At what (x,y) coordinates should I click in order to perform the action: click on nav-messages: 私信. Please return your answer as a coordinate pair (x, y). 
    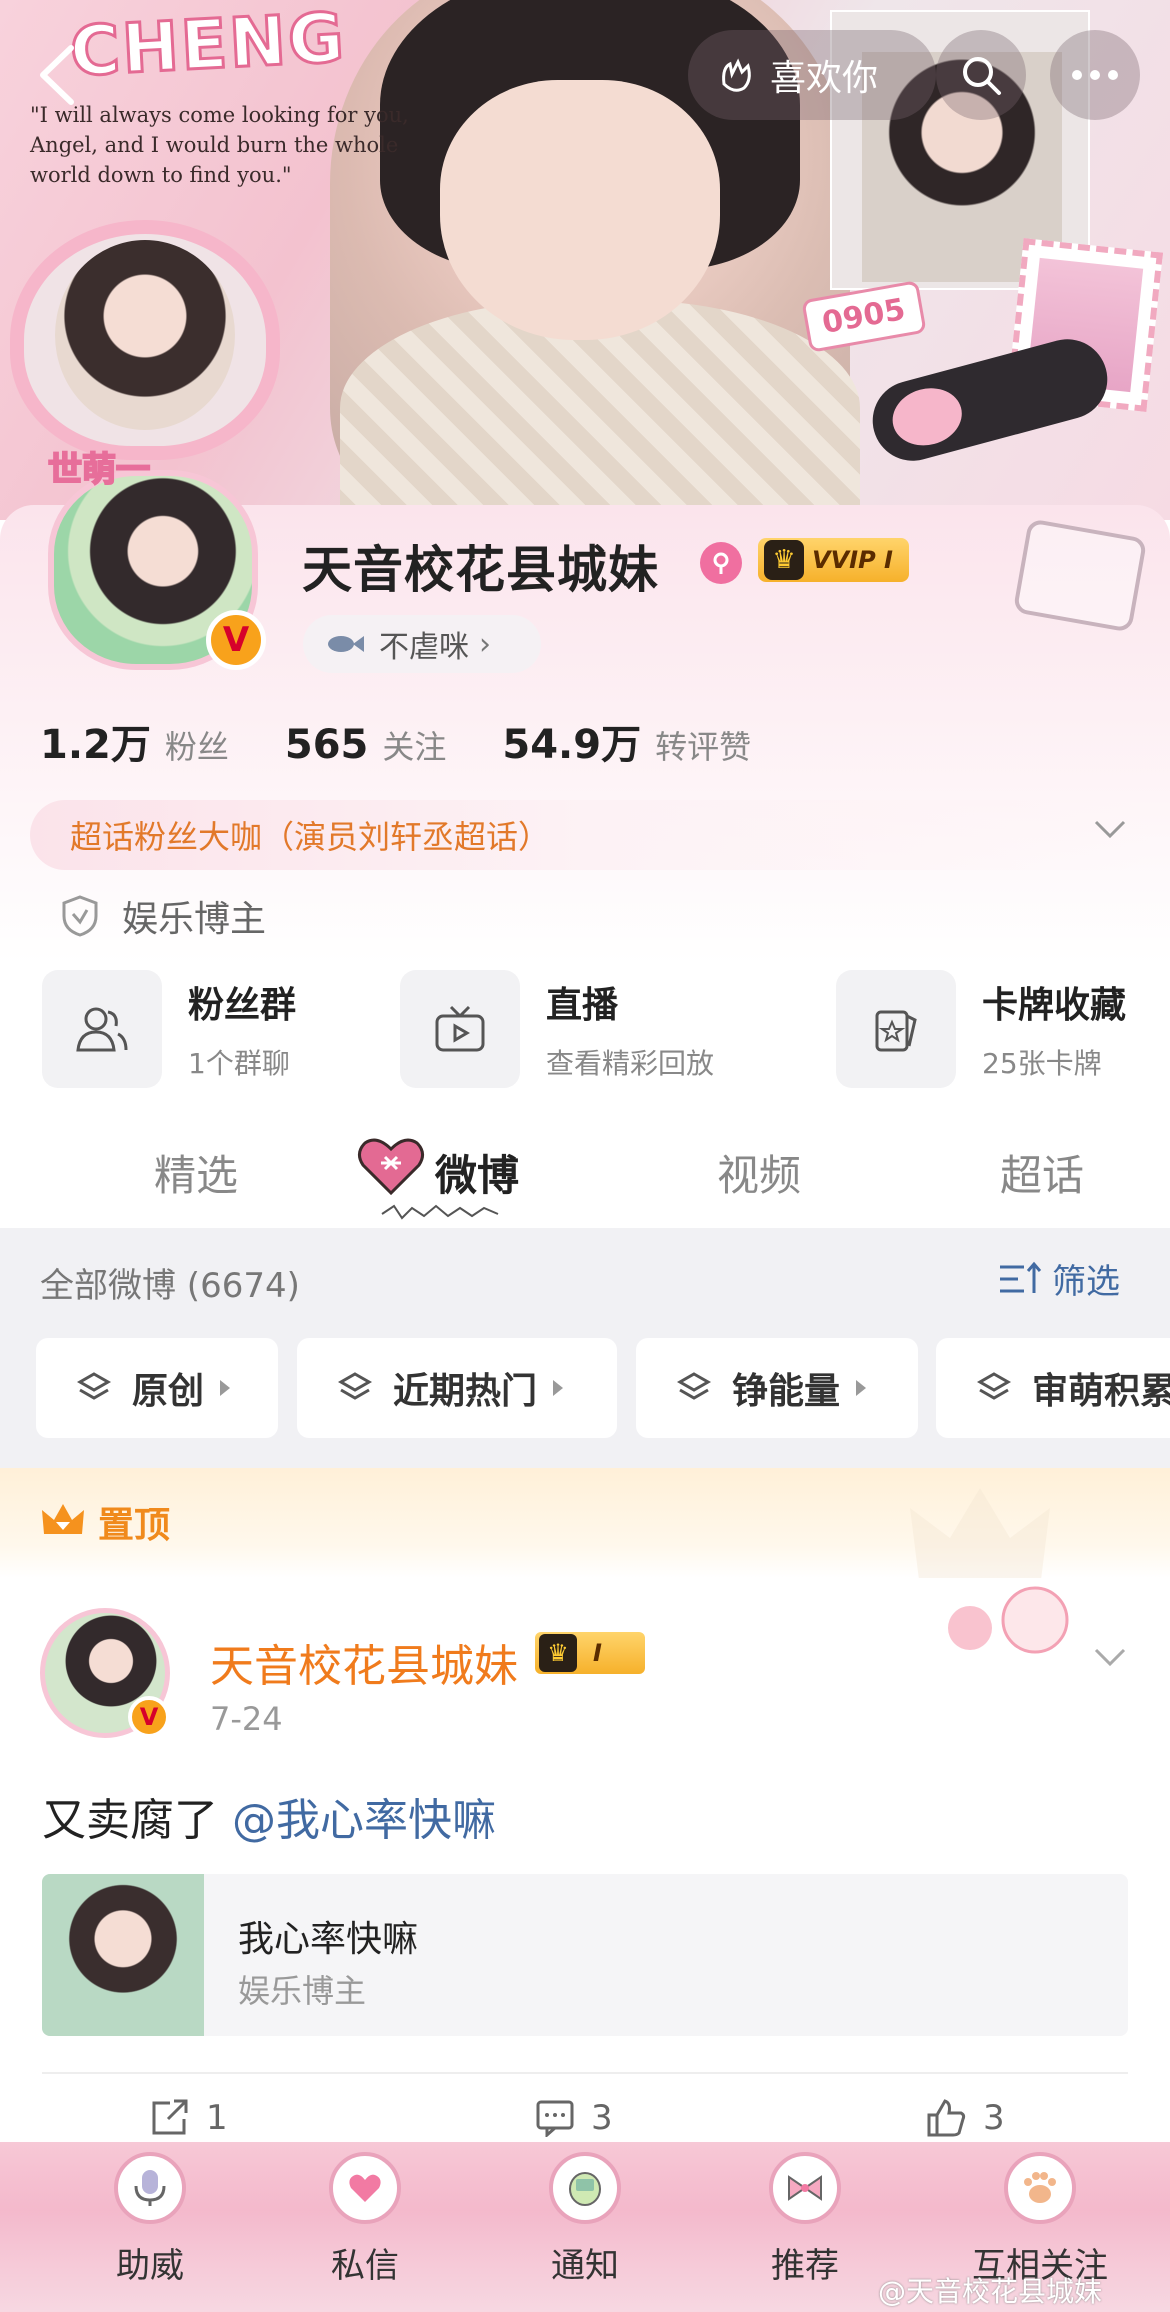
    Looking at the image, I should click on (365, 2219).